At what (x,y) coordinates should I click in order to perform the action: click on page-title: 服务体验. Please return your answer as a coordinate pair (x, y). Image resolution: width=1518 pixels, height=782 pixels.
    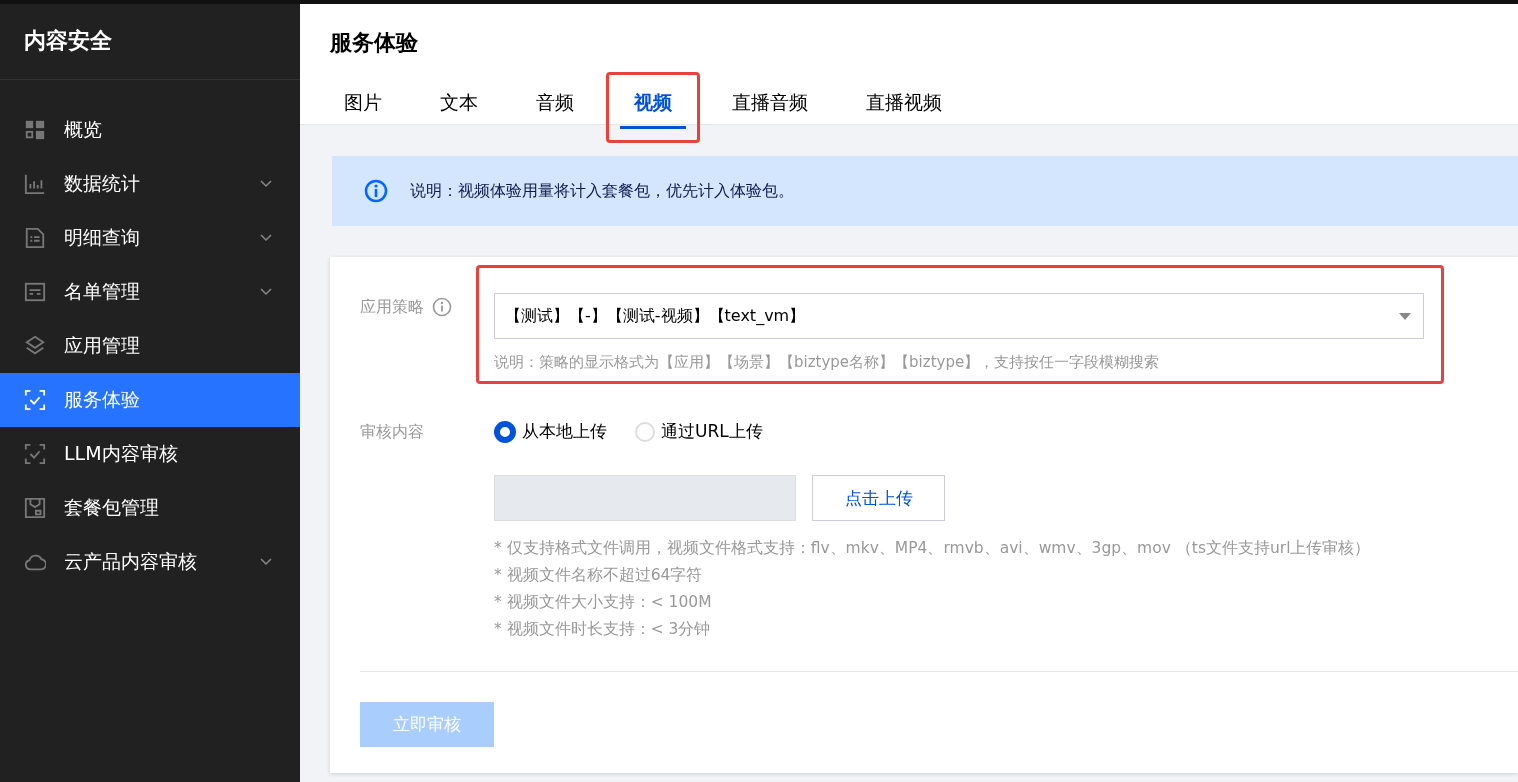
    Looking at the image, I should click on (374, 43).